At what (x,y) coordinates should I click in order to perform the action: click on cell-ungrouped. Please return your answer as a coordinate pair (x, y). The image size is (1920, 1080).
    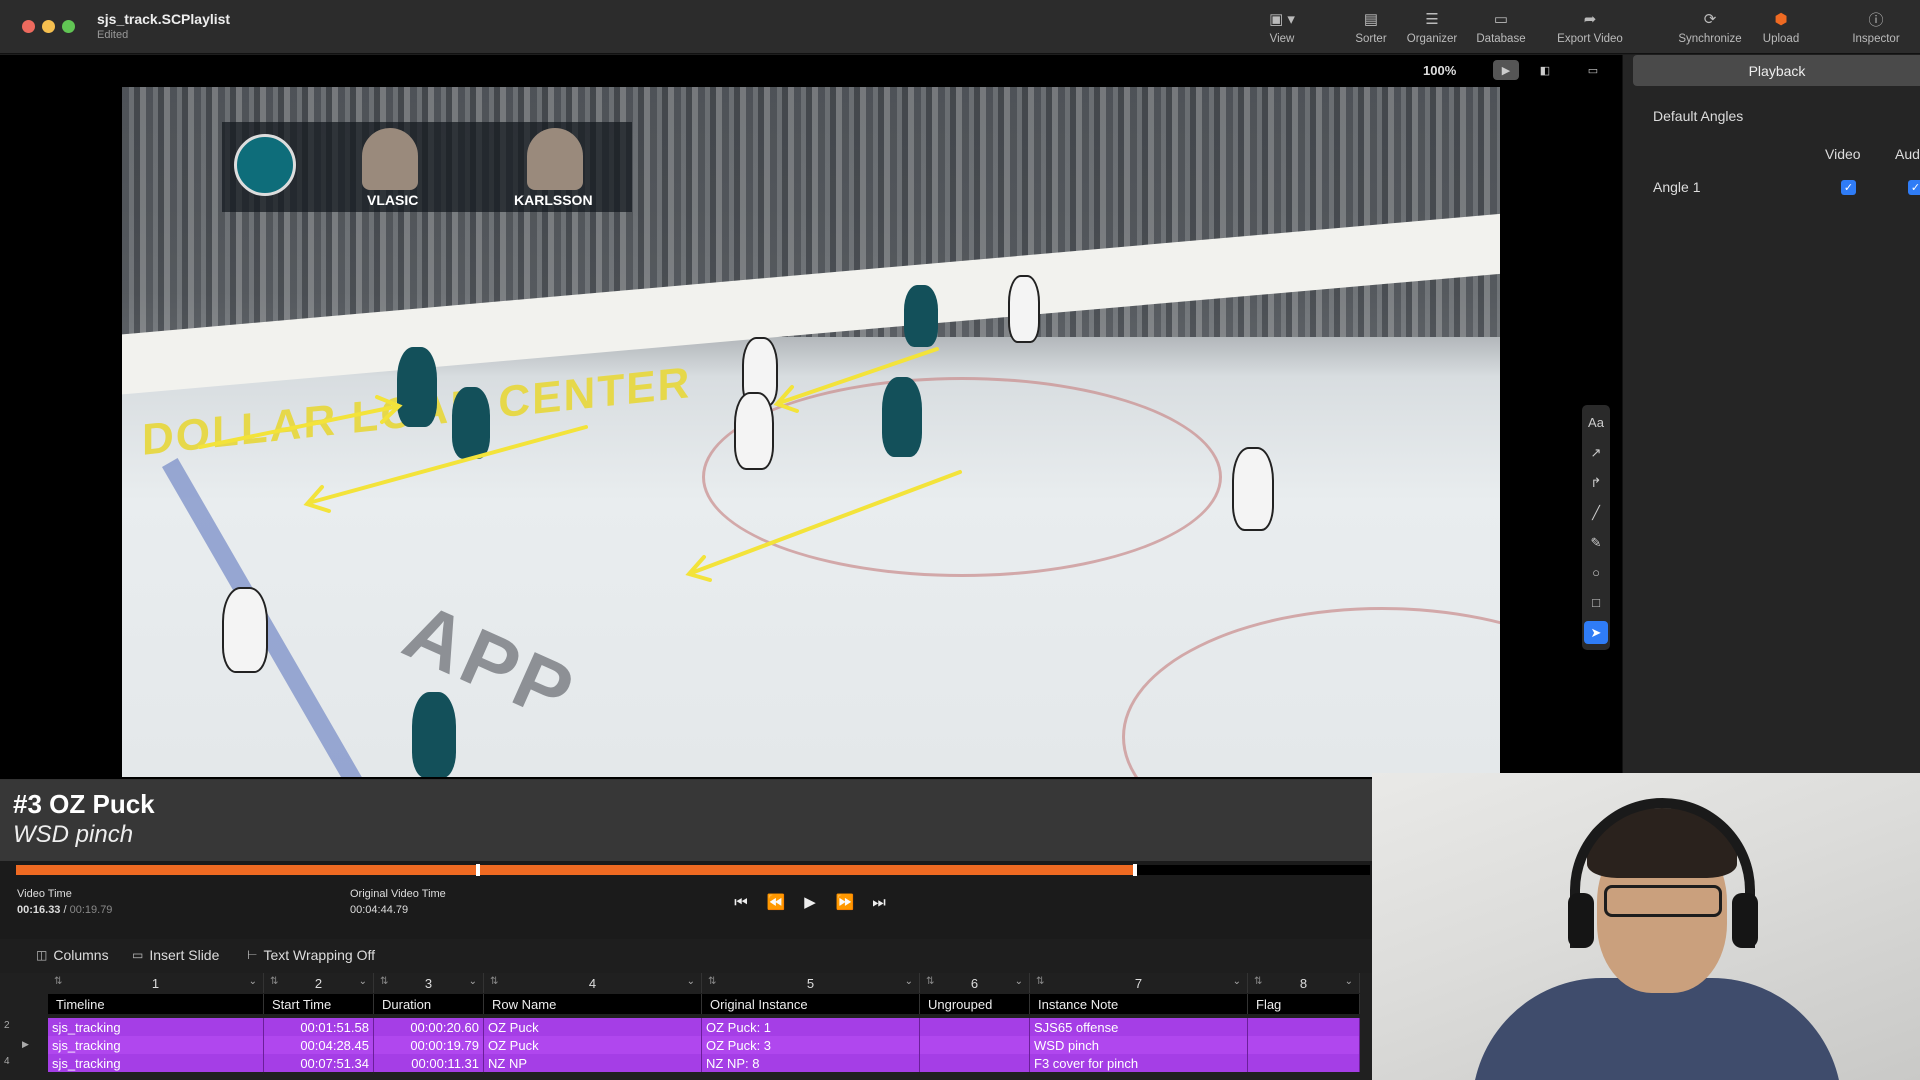
    Looking at the image, I should click on (975, 1063).